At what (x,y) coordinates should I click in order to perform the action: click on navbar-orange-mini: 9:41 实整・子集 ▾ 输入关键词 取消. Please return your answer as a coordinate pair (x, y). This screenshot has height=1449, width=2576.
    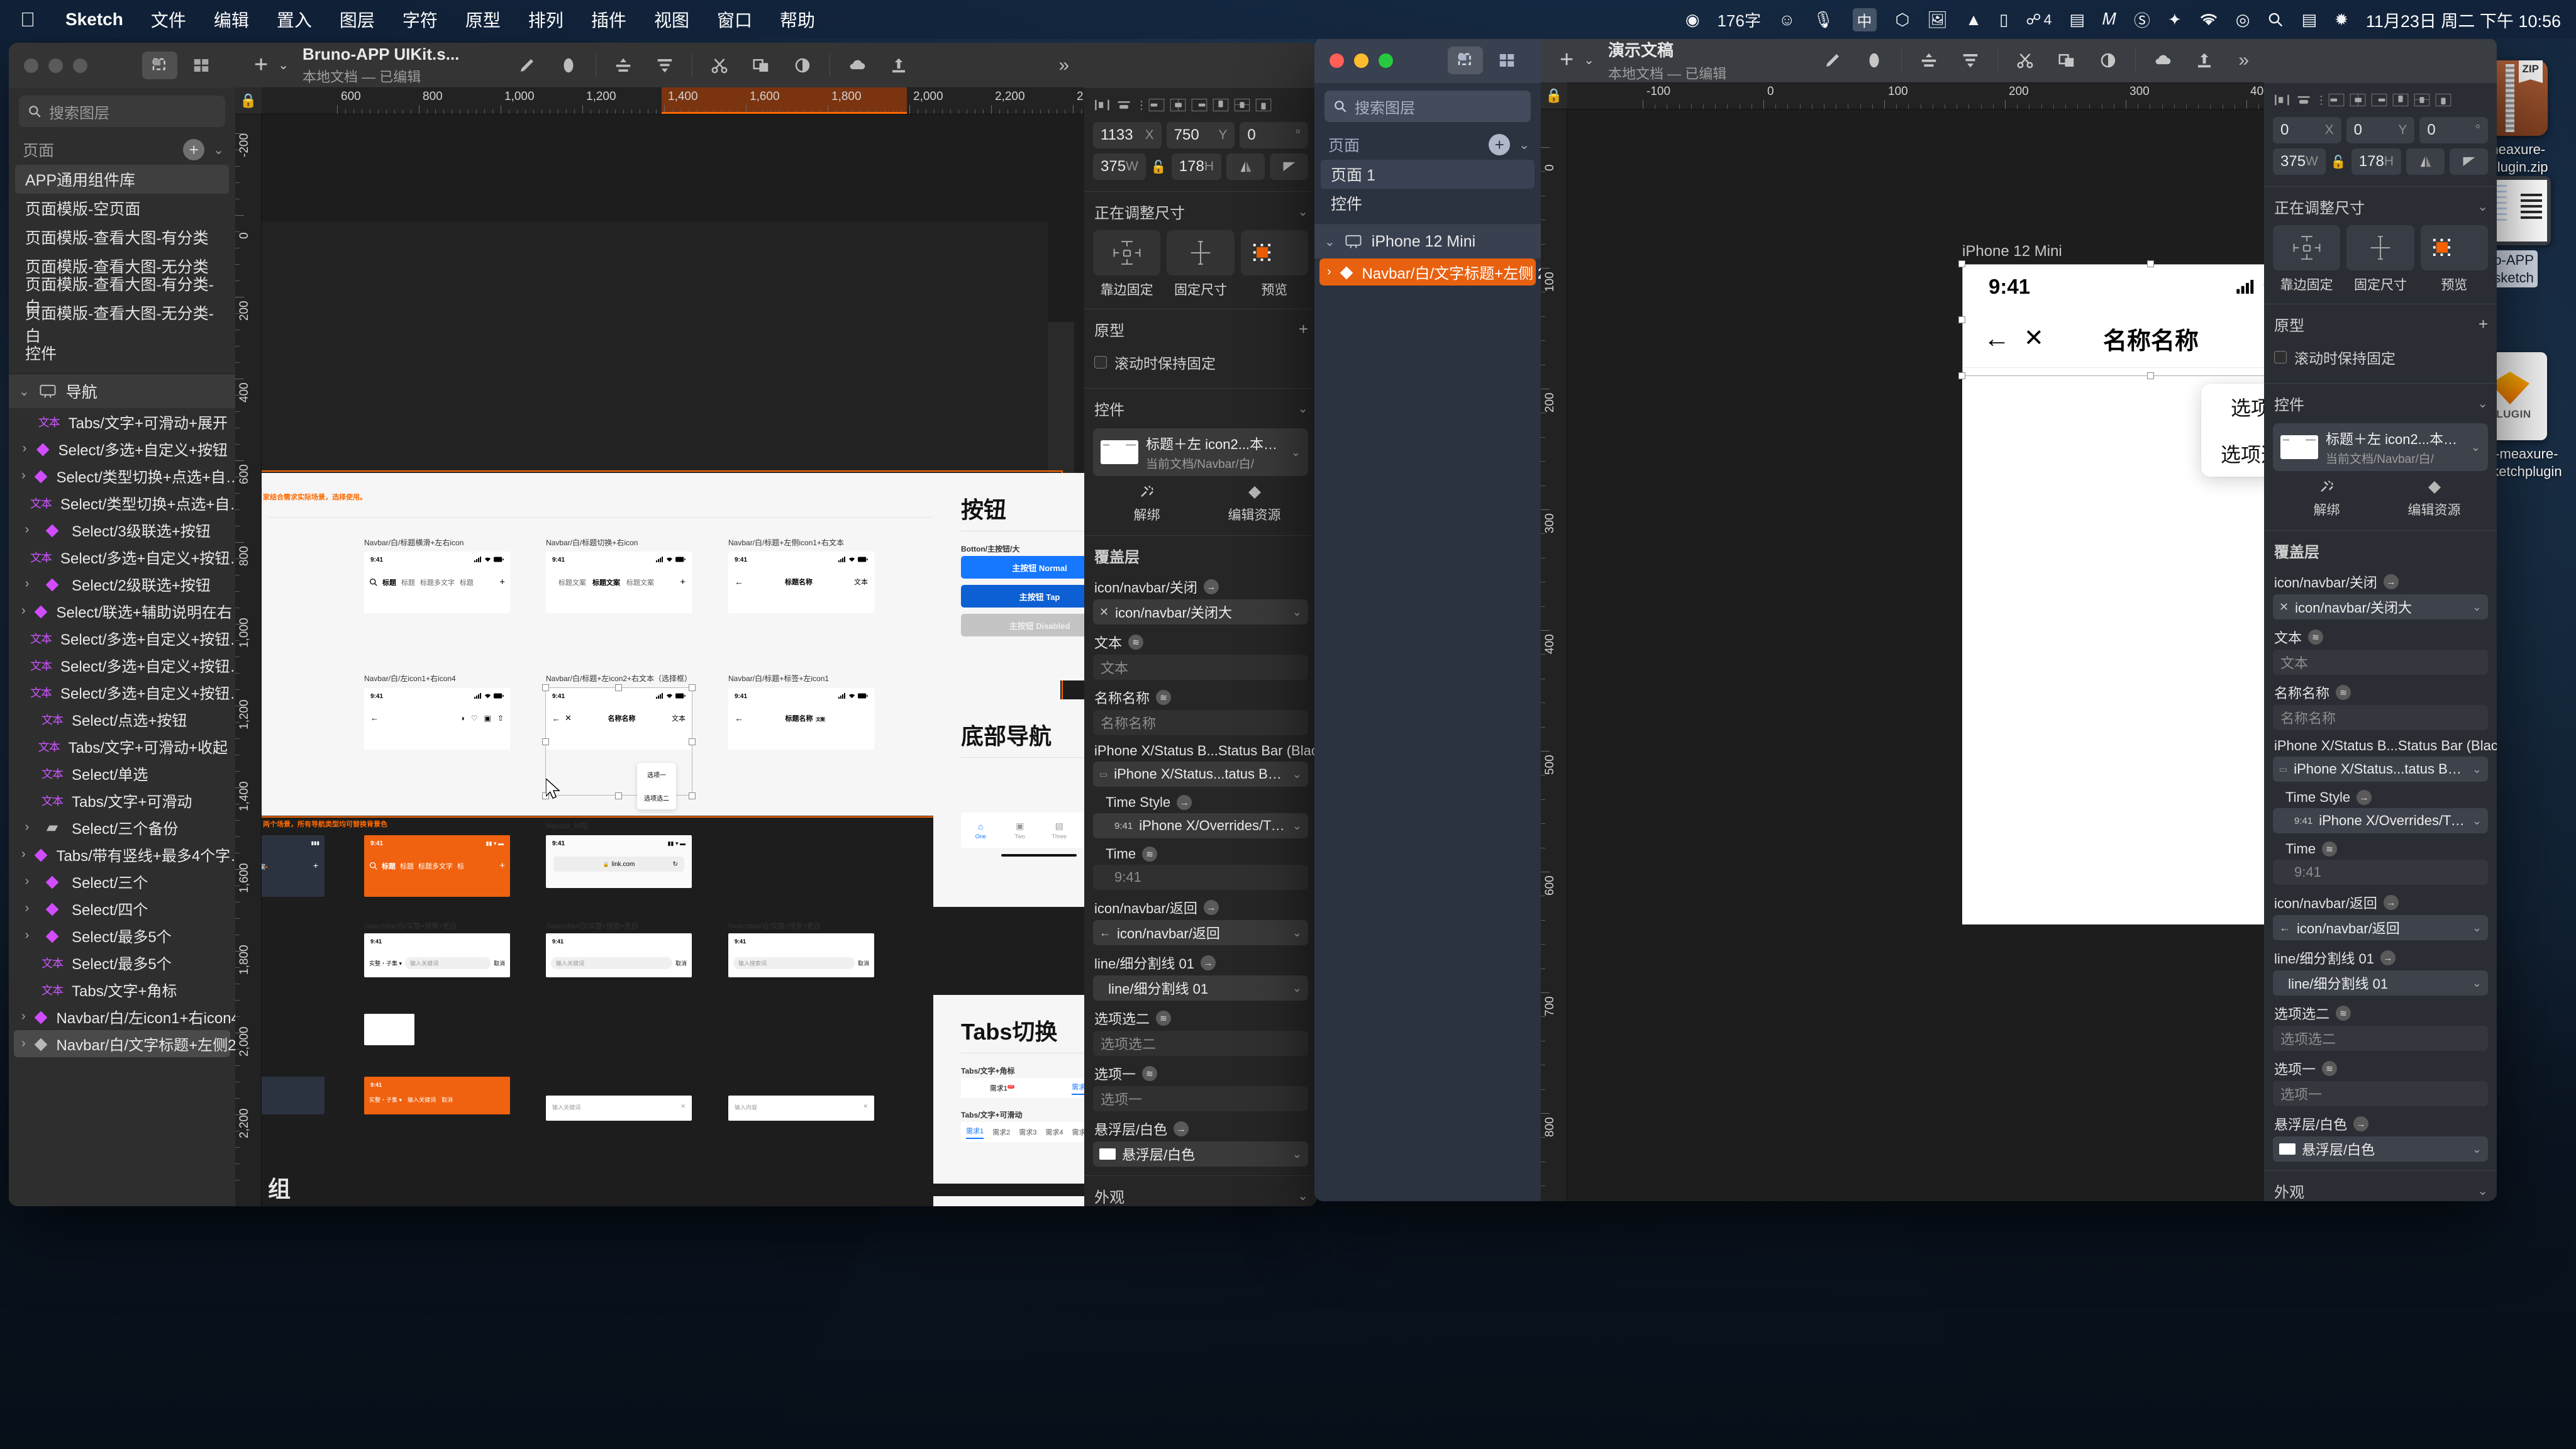
    Looking at the image, I should click on (437, 1095).